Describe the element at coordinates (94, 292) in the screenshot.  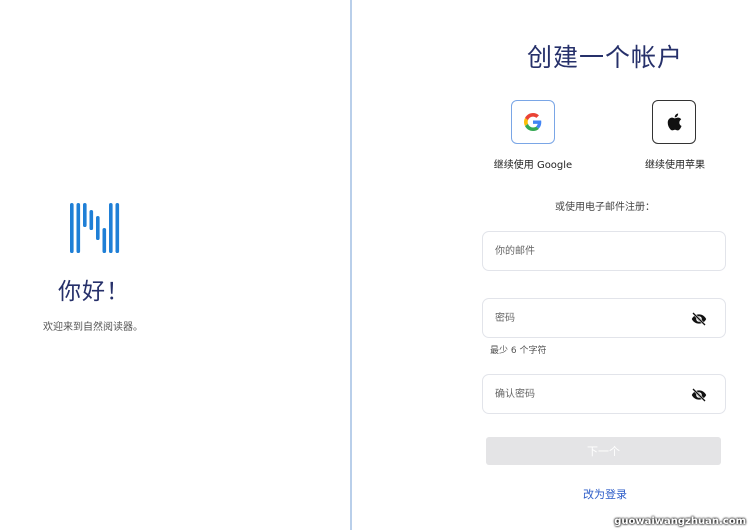
I see `greeting-heading: 你好！` at that location.